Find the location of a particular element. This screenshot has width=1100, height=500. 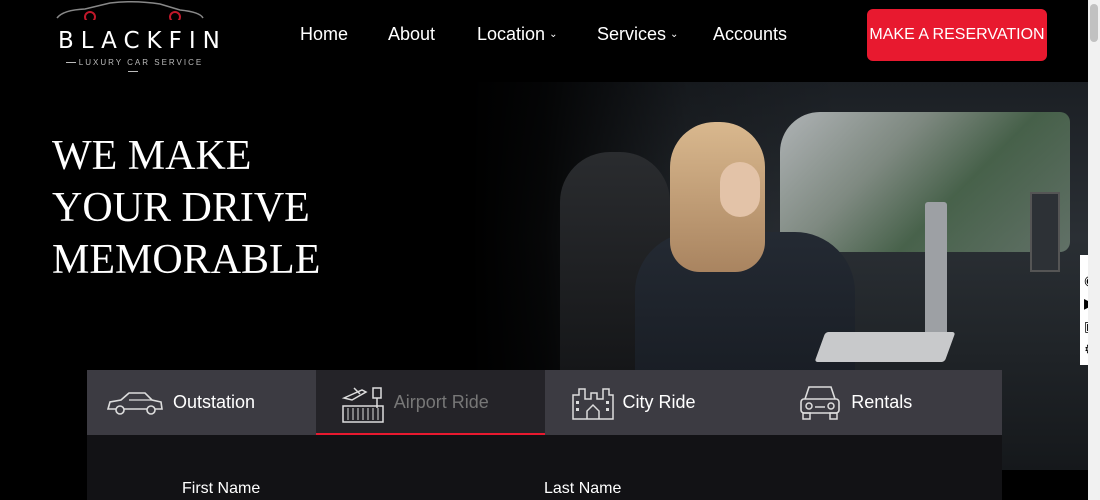

nav-home: Home is located at coordinates (344, 34).